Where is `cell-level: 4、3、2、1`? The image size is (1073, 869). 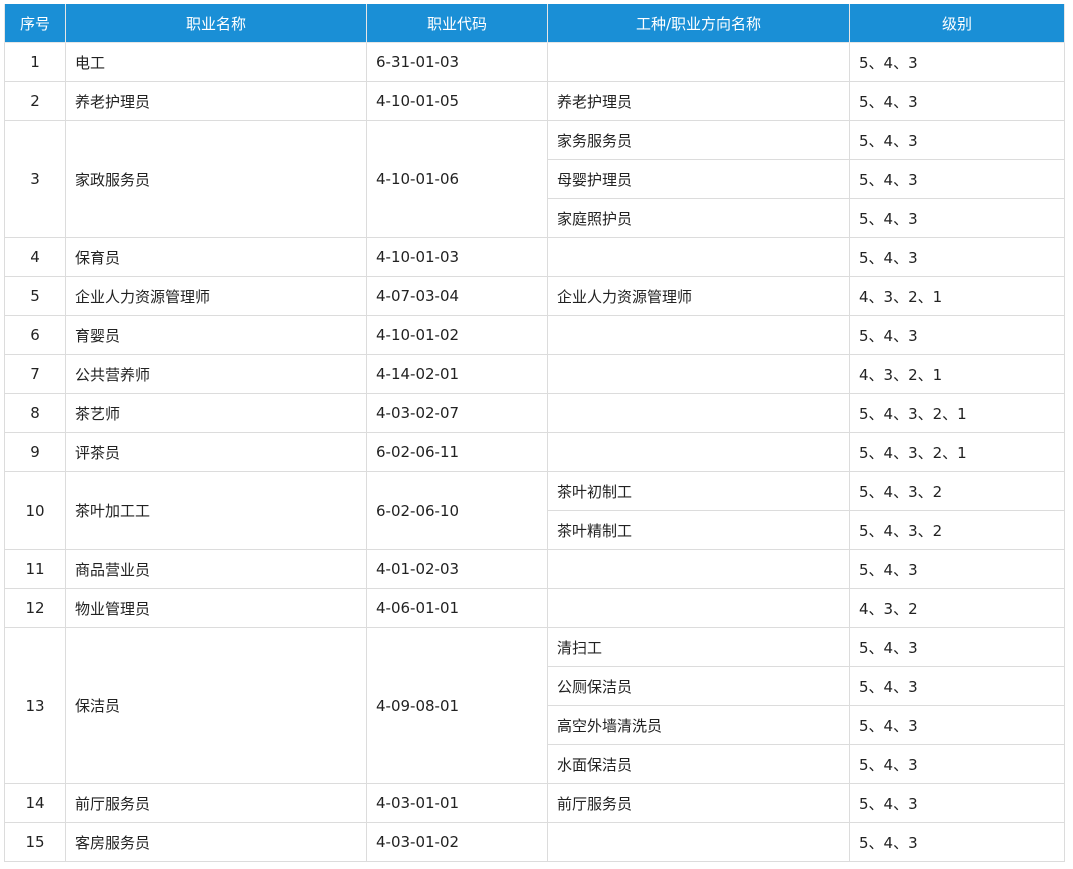
cell-level: 4、3、2、1 is located at coordinates (957, 374).